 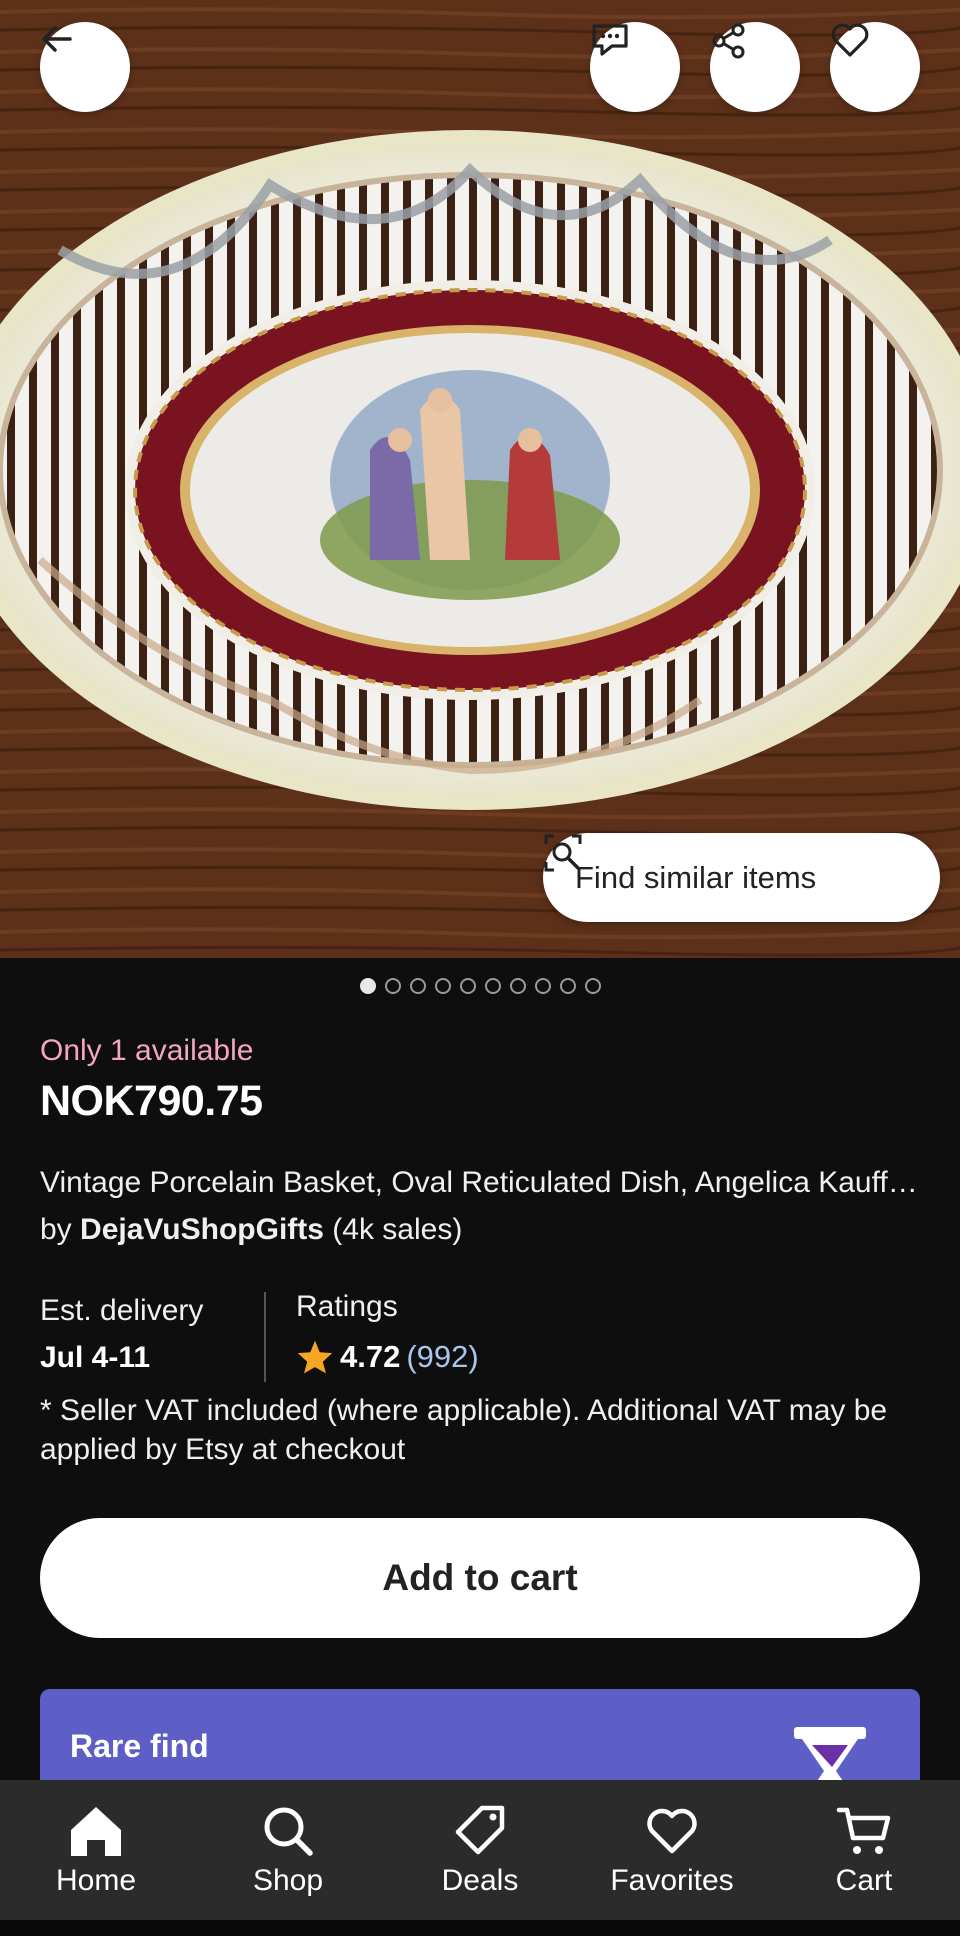 What do you see at coordinates (610, 40) in the screenshot?
I see `message-icon` at bounding box center [610, 40].